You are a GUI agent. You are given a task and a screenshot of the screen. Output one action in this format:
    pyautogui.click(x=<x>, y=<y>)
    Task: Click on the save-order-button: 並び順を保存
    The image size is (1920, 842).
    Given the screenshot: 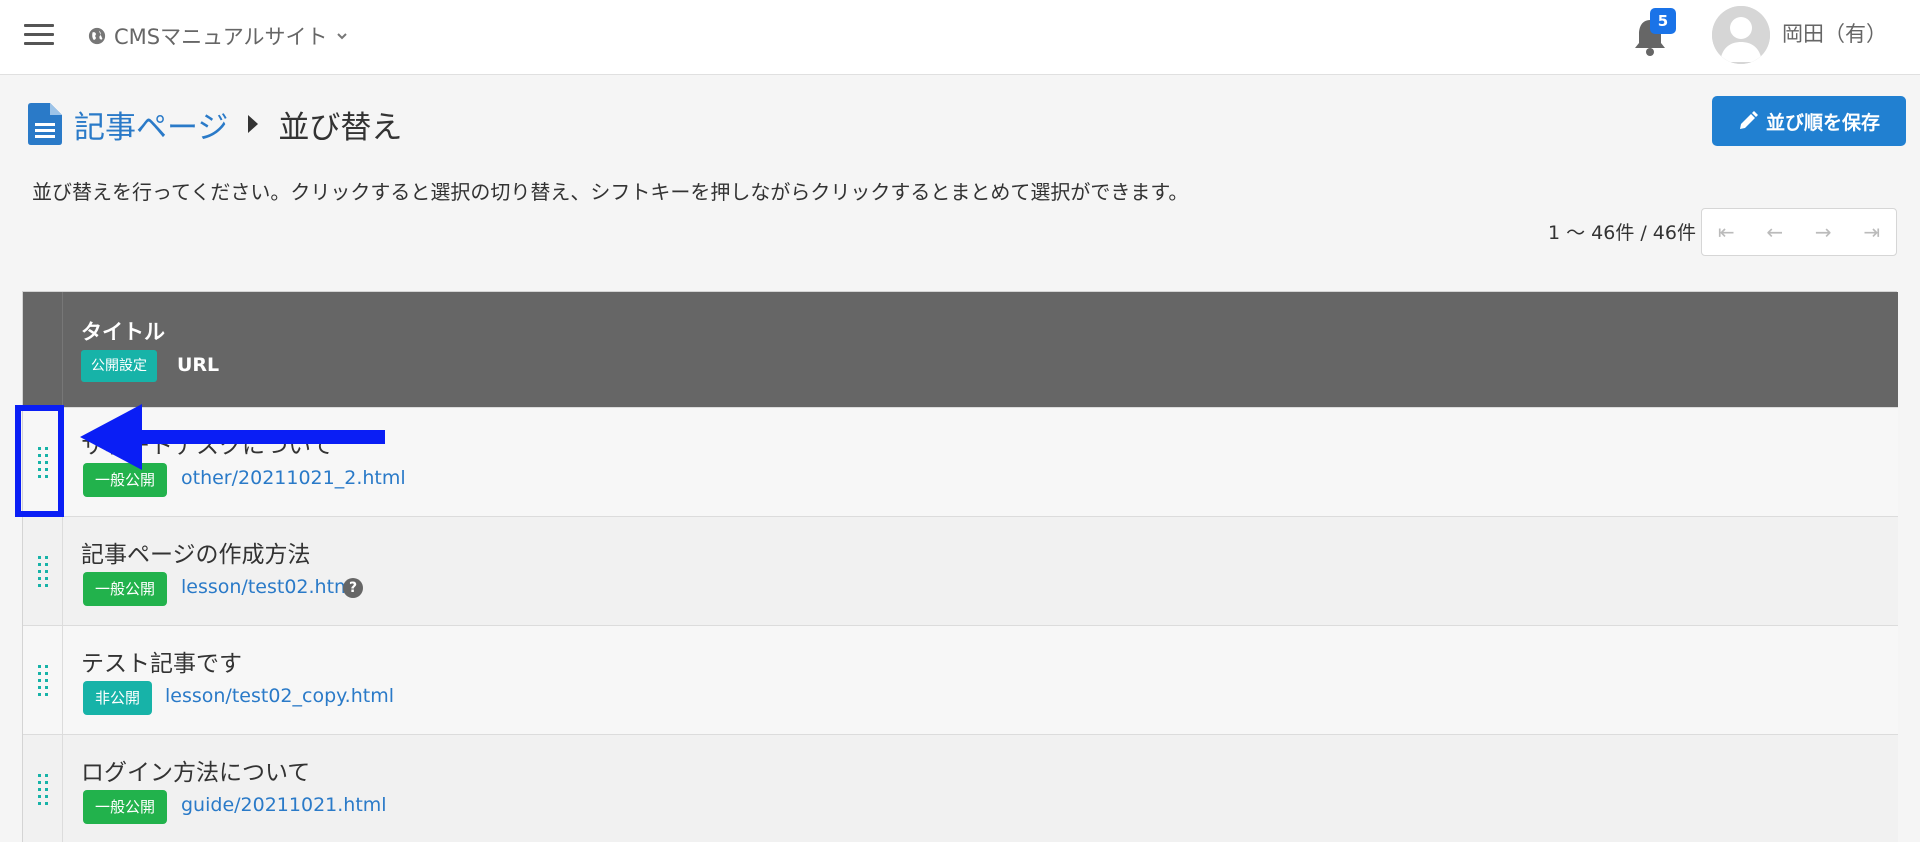 What is the action you would take?
    pyautogui.click(x=1809, y=121)
    